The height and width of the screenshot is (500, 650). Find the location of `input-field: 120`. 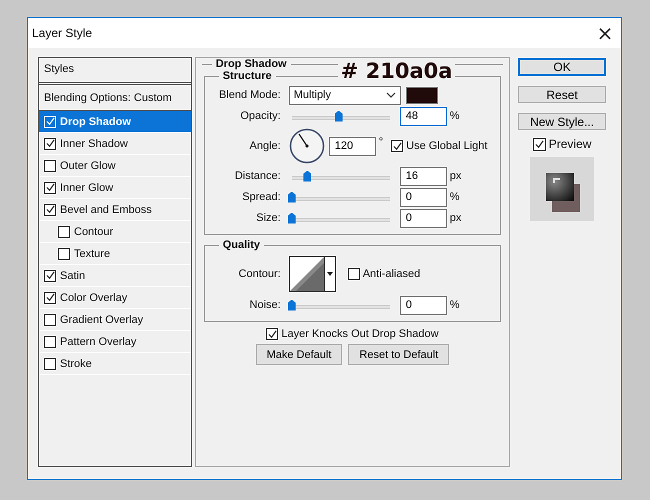

input-field: 120 is located at coordinates (352, 146).